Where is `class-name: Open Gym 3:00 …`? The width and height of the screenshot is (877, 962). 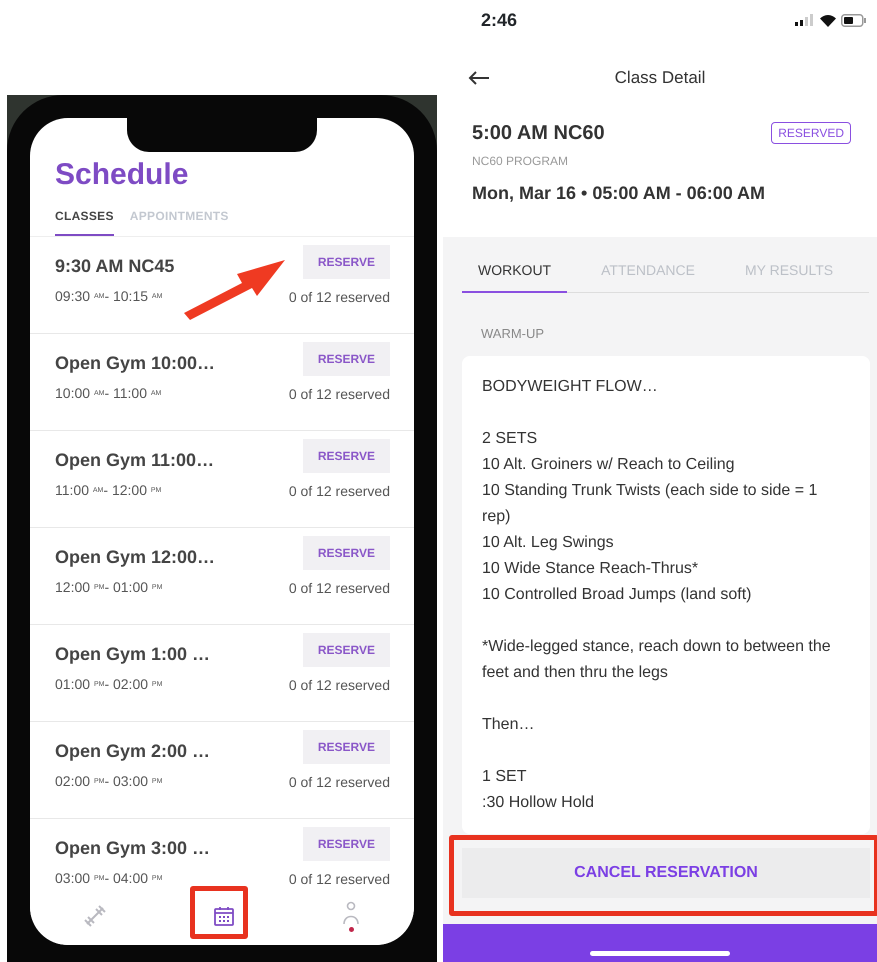
class-name: Open Gym 3:00 … is located at coordinates (132, 848).